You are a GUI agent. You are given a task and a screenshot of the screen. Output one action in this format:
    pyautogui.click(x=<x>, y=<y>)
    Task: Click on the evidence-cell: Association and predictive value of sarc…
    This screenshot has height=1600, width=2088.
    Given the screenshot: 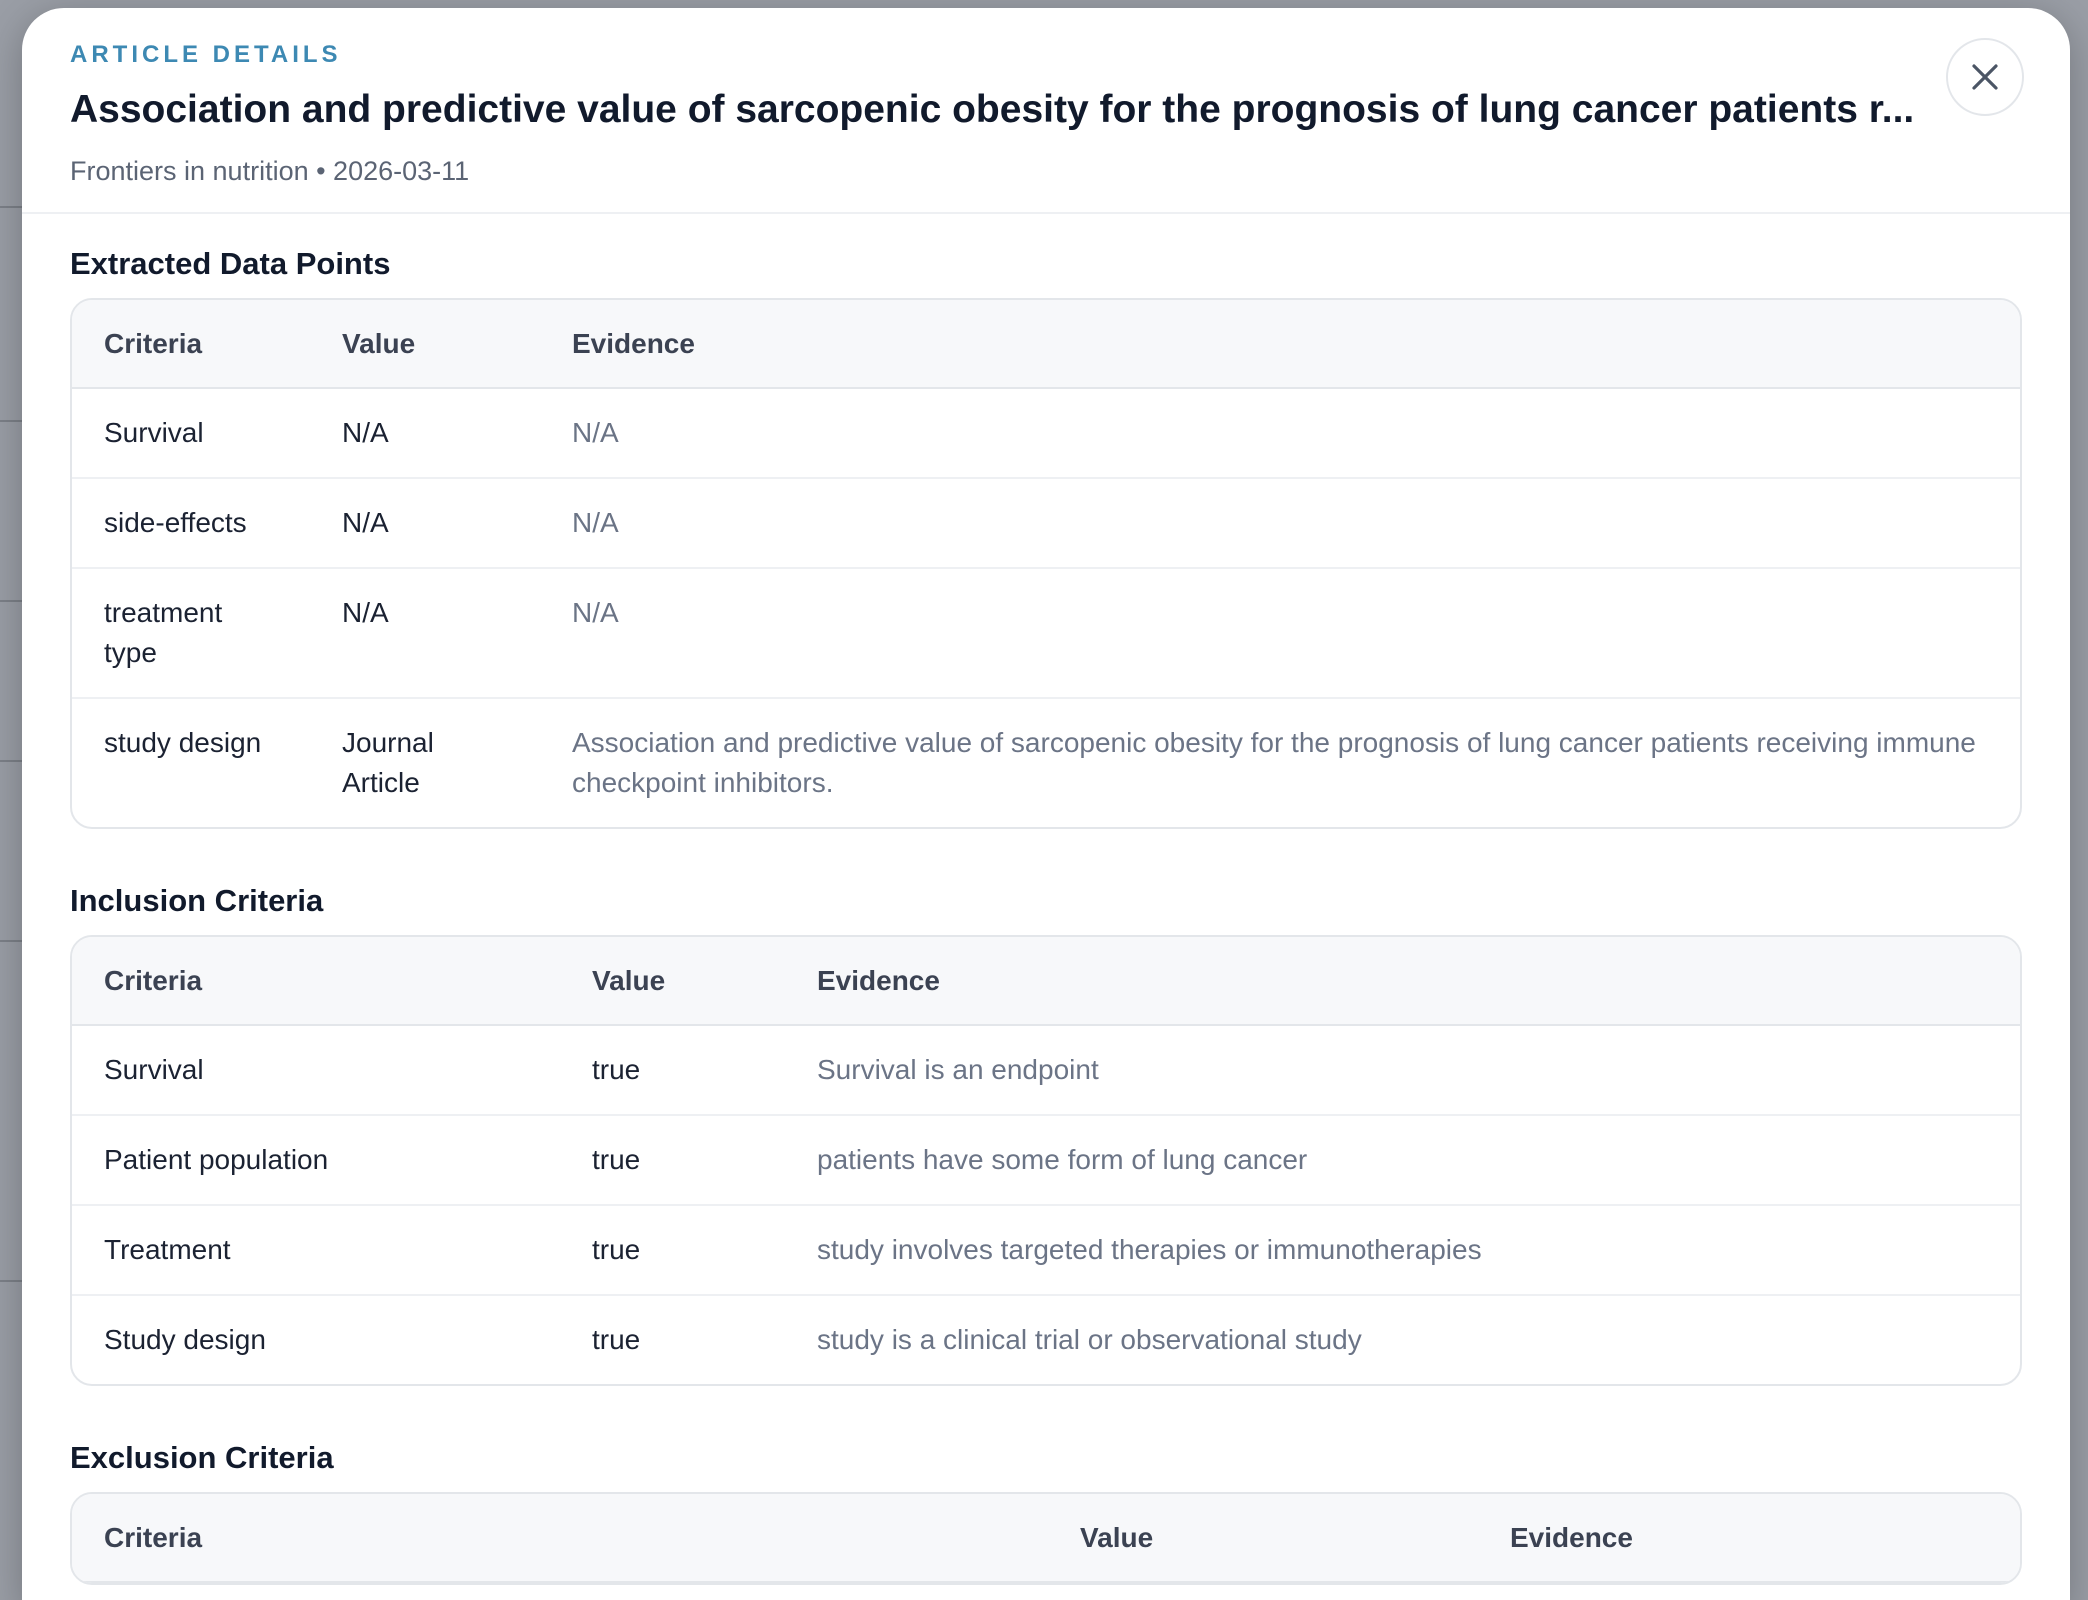 What is the action you would take?
    pyautogui.click(x=1274, y=762)
    